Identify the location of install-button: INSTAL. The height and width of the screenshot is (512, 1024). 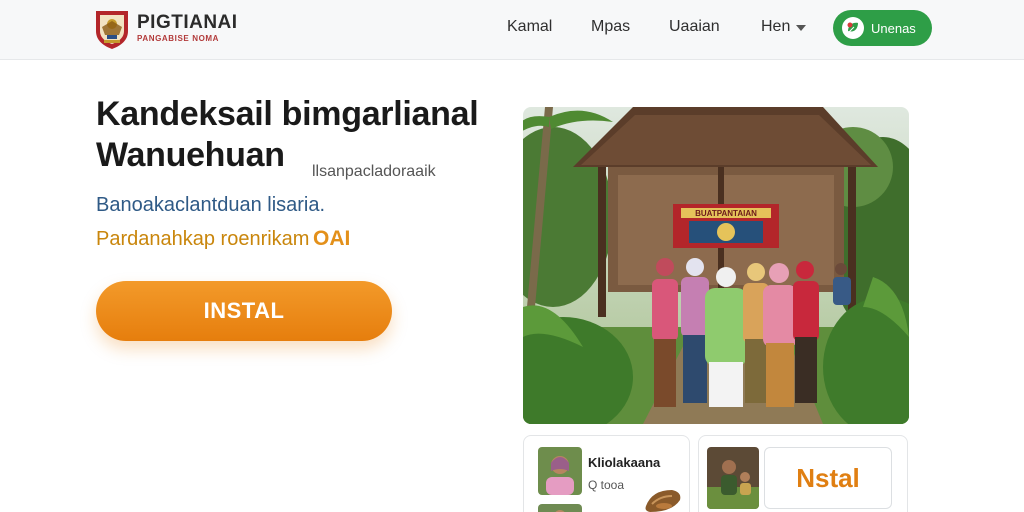
(244, 311).